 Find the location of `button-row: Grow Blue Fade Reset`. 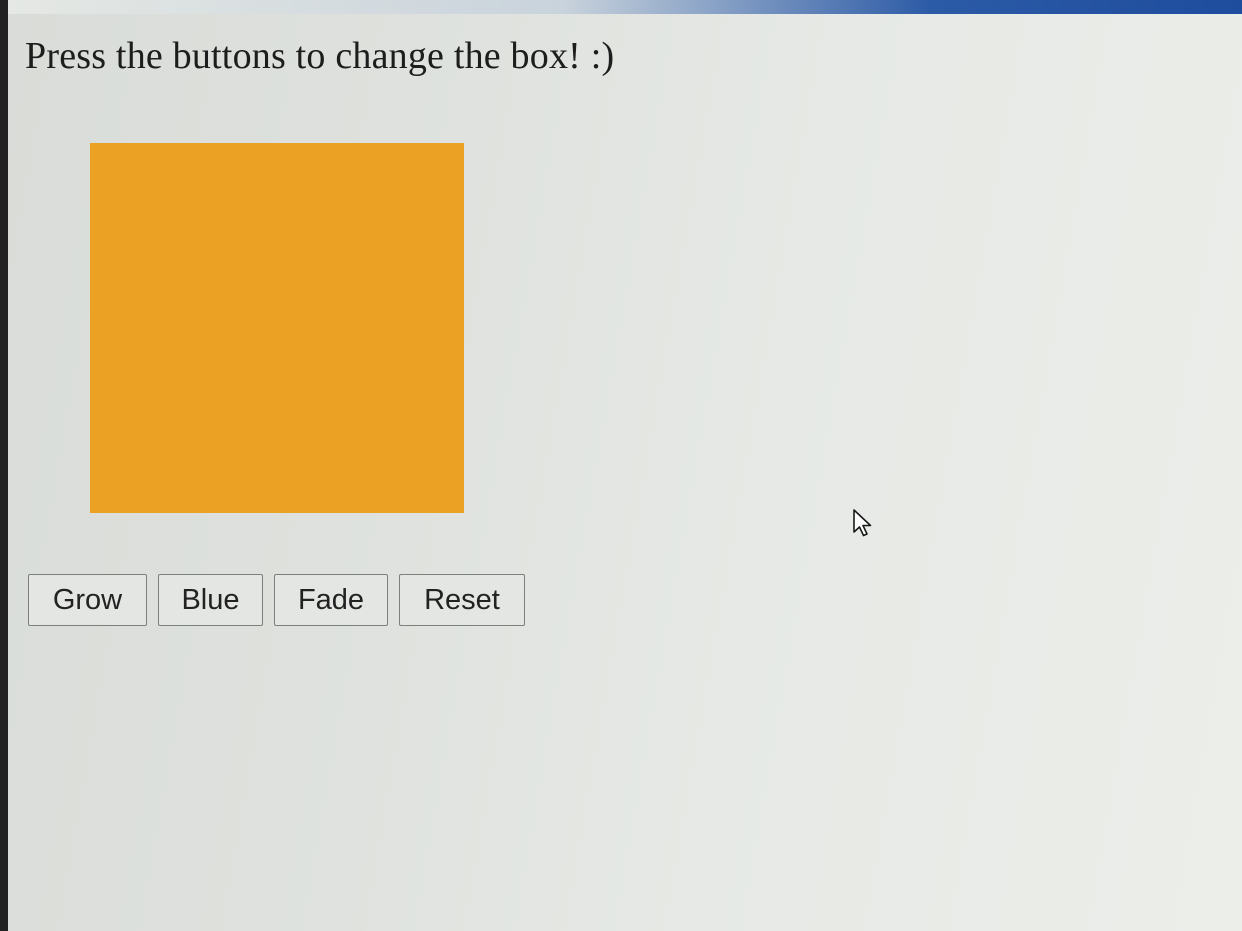

button-row: Grow Blue Fade Reset is located at coordinates (276, 600).